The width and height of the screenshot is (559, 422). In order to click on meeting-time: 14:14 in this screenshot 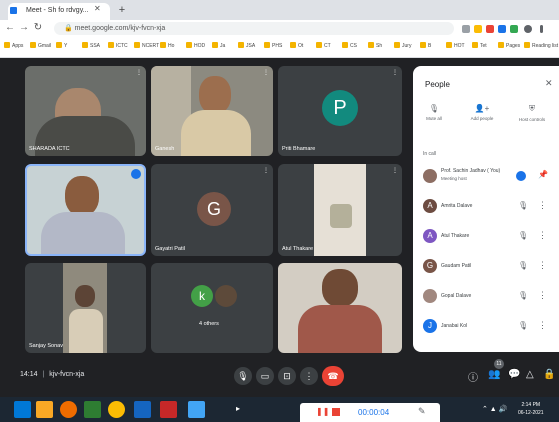, I will do `click(29, 374)`.